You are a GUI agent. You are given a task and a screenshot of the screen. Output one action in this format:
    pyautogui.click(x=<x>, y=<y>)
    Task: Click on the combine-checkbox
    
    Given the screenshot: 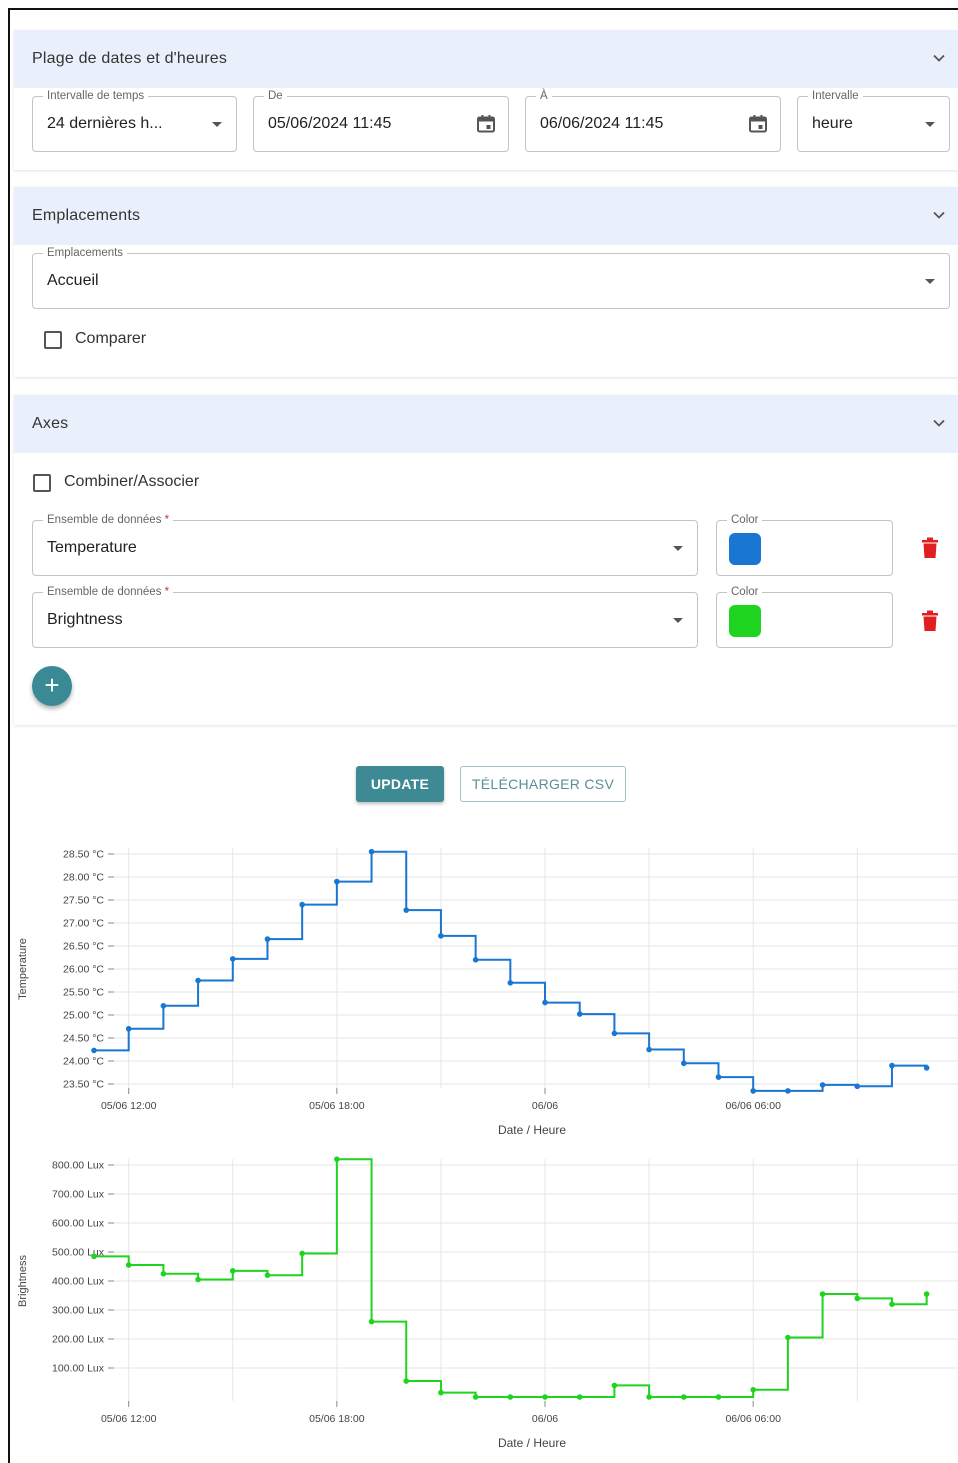 What is the action you would take?
    pyautogui.click(x=42, y=483)
    